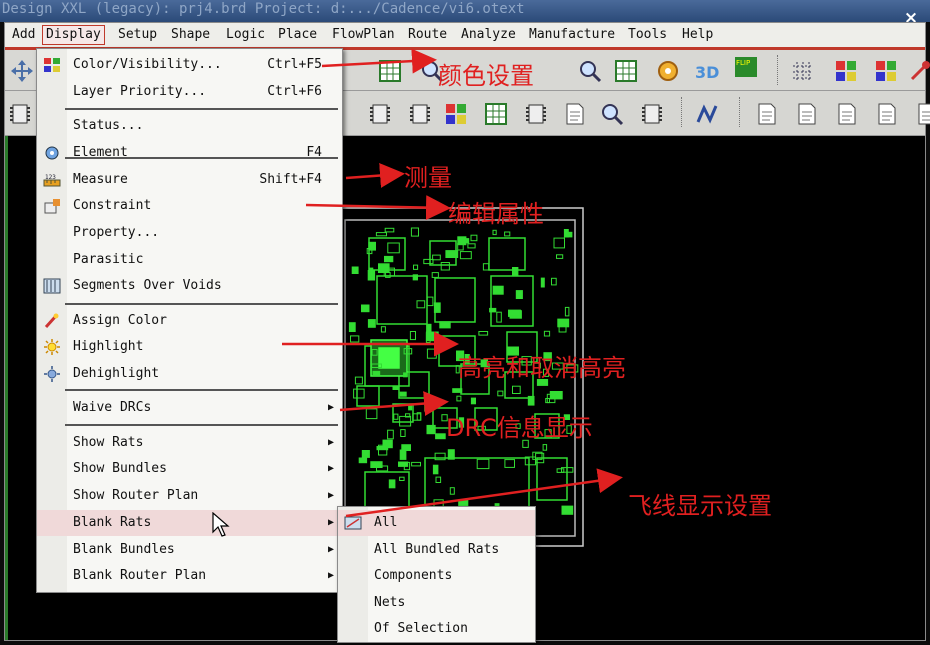  I want to click on flip-button: FLIP, so click(746, 67).